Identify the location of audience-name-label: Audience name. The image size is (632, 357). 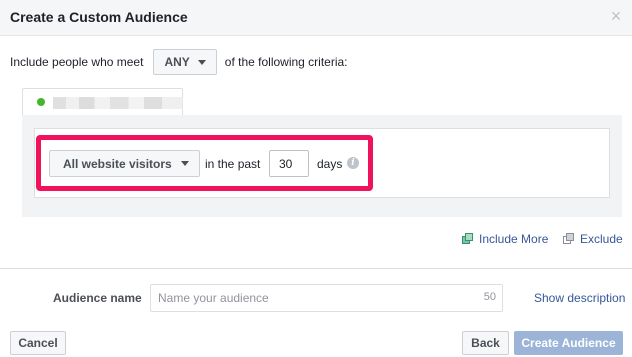
(97, 298).